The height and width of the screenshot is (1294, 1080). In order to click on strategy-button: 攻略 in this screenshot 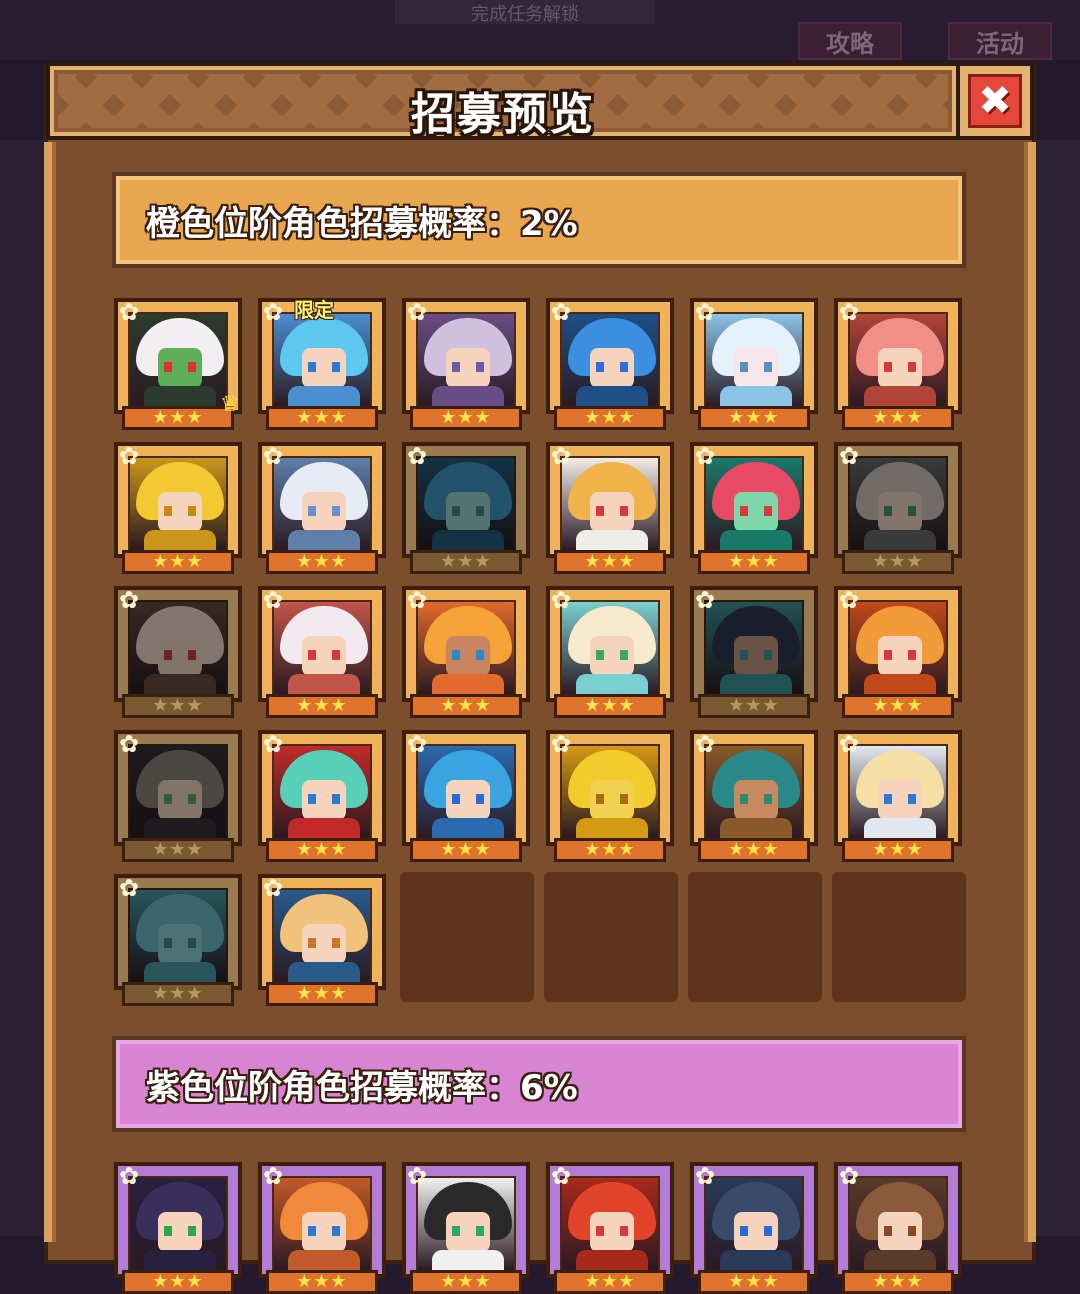, I will do `click(850, 41)`.